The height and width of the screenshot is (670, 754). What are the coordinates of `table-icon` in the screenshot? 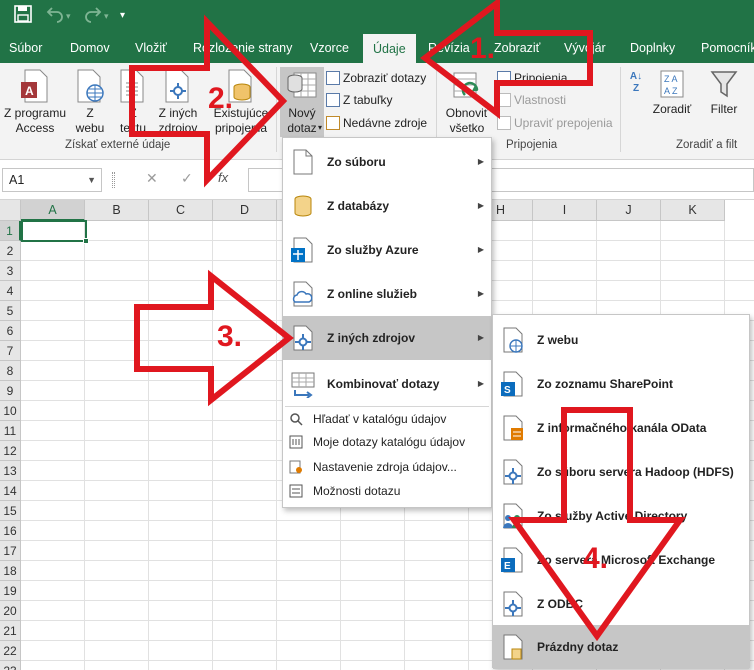 It's located at (333, 77).